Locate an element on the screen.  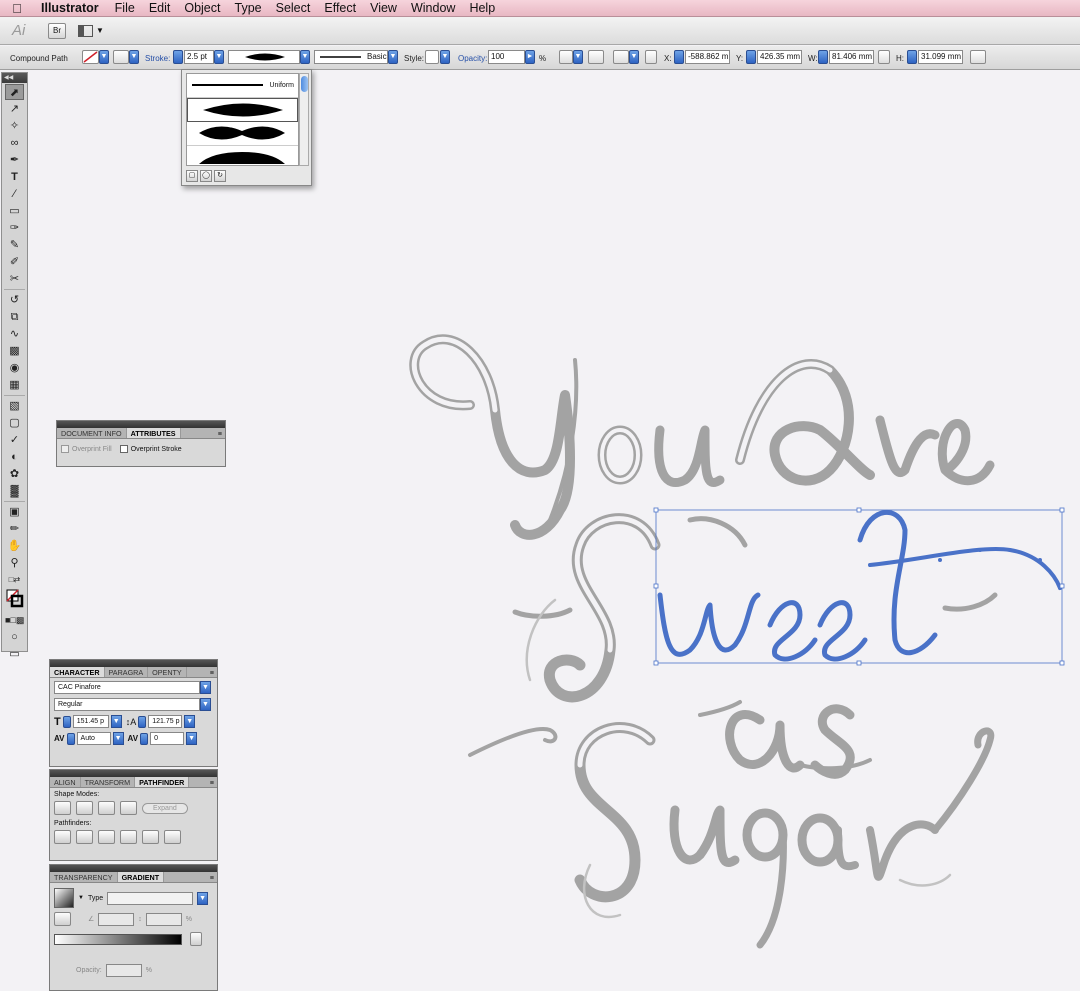
stroke-swatch is located at coordinates (121, 57).